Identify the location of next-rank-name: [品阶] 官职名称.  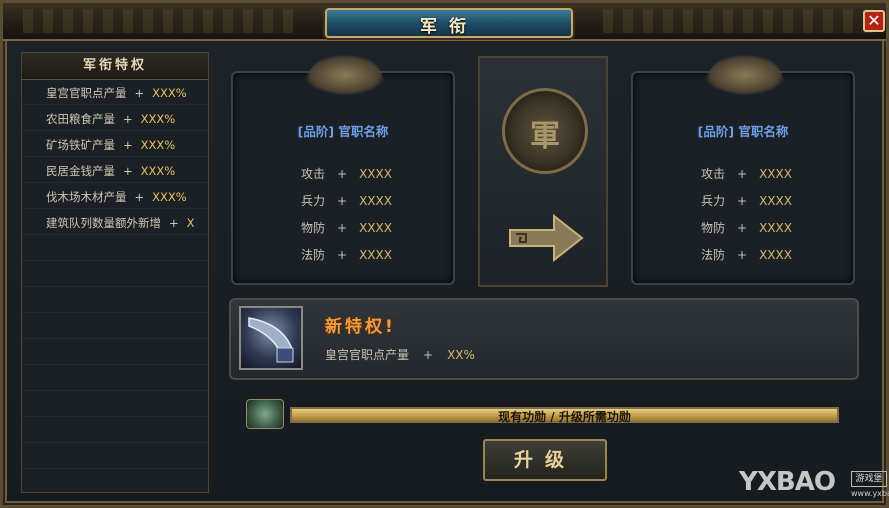
(743, 131).